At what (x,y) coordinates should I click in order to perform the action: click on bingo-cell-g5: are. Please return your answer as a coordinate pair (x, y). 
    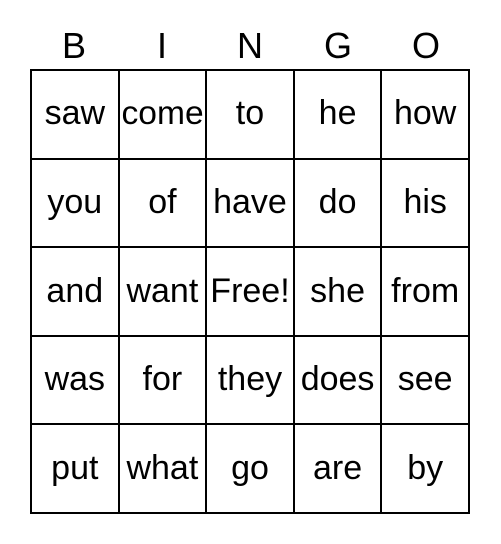
    Looking at the image, I should click on (338, 469).